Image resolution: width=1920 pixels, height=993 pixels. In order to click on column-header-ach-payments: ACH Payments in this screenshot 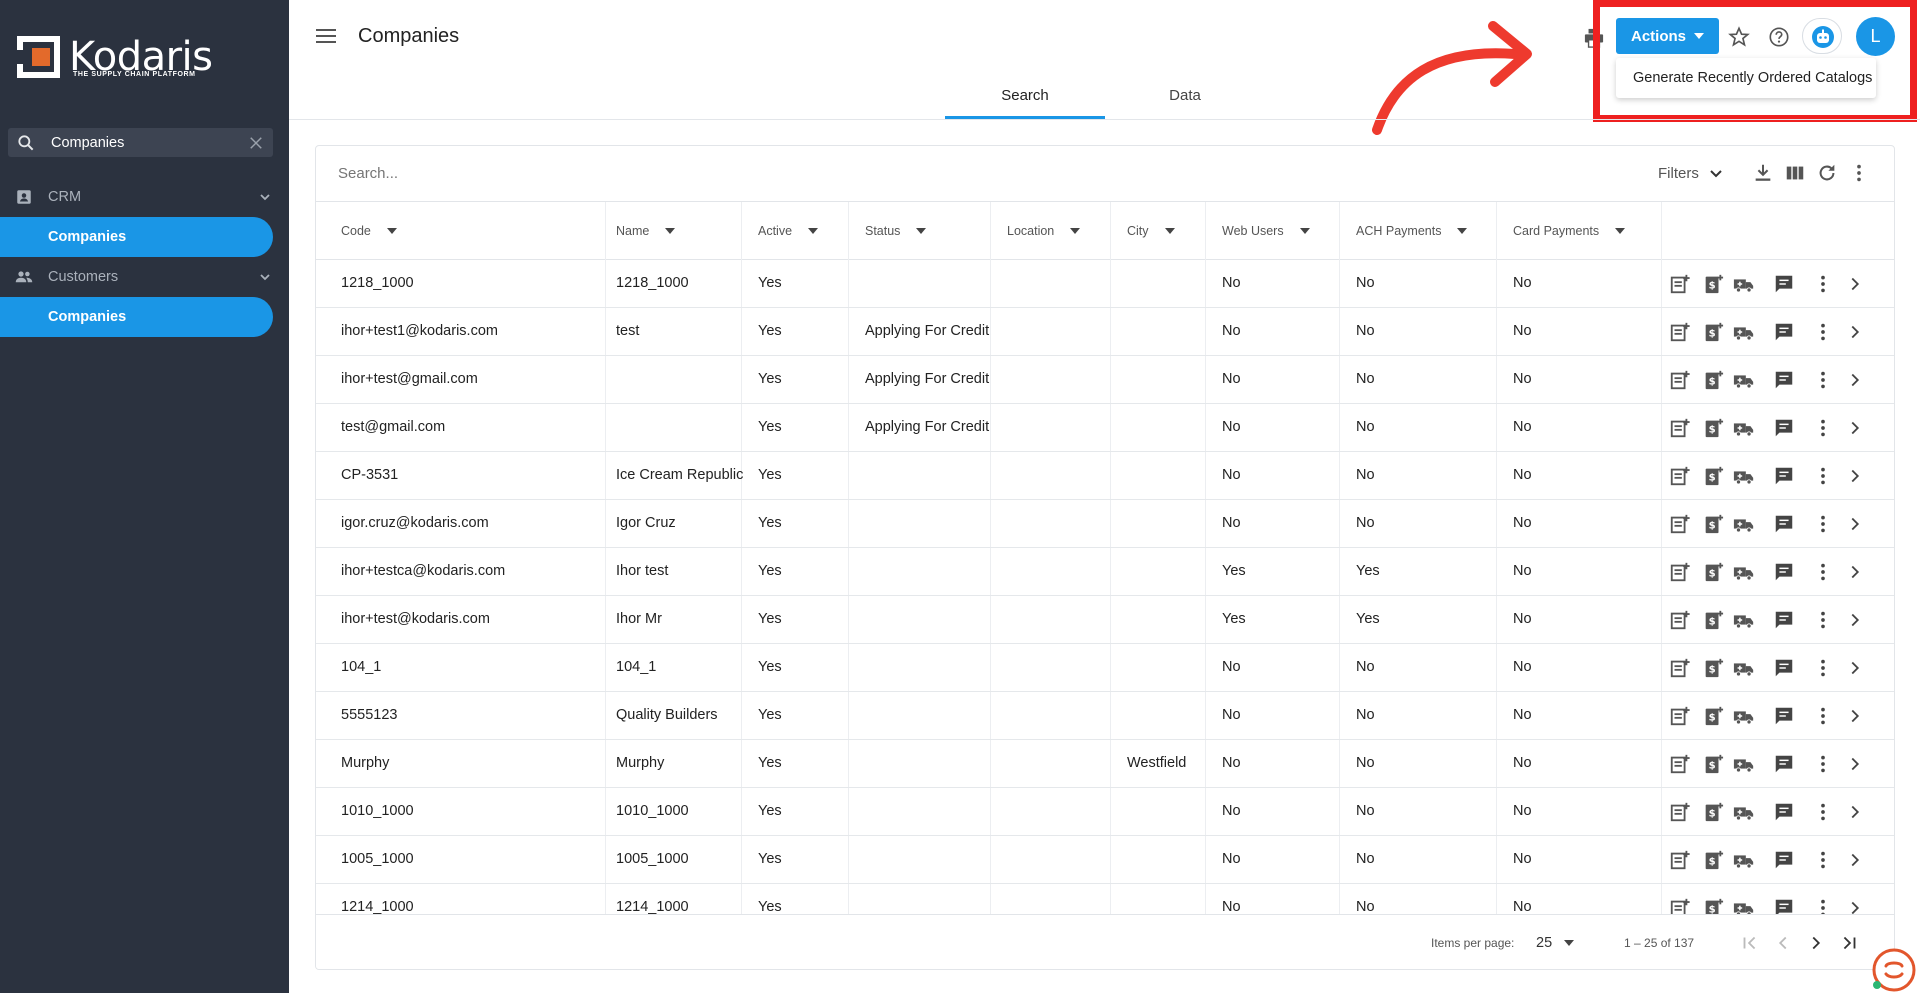, I will do `click(1412, 231)`.